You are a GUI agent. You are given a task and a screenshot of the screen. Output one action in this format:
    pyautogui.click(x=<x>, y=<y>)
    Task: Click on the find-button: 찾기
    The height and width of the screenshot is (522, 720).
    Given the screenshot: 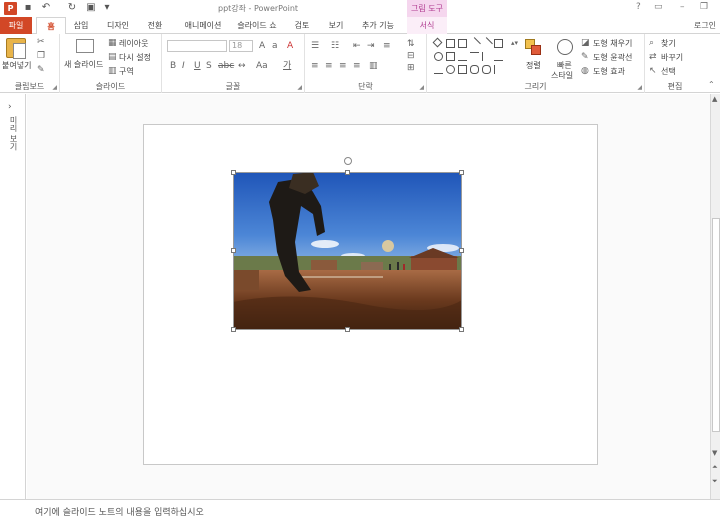 What is the action you would take?
    pyautogui.click(x=668, y=43)
    